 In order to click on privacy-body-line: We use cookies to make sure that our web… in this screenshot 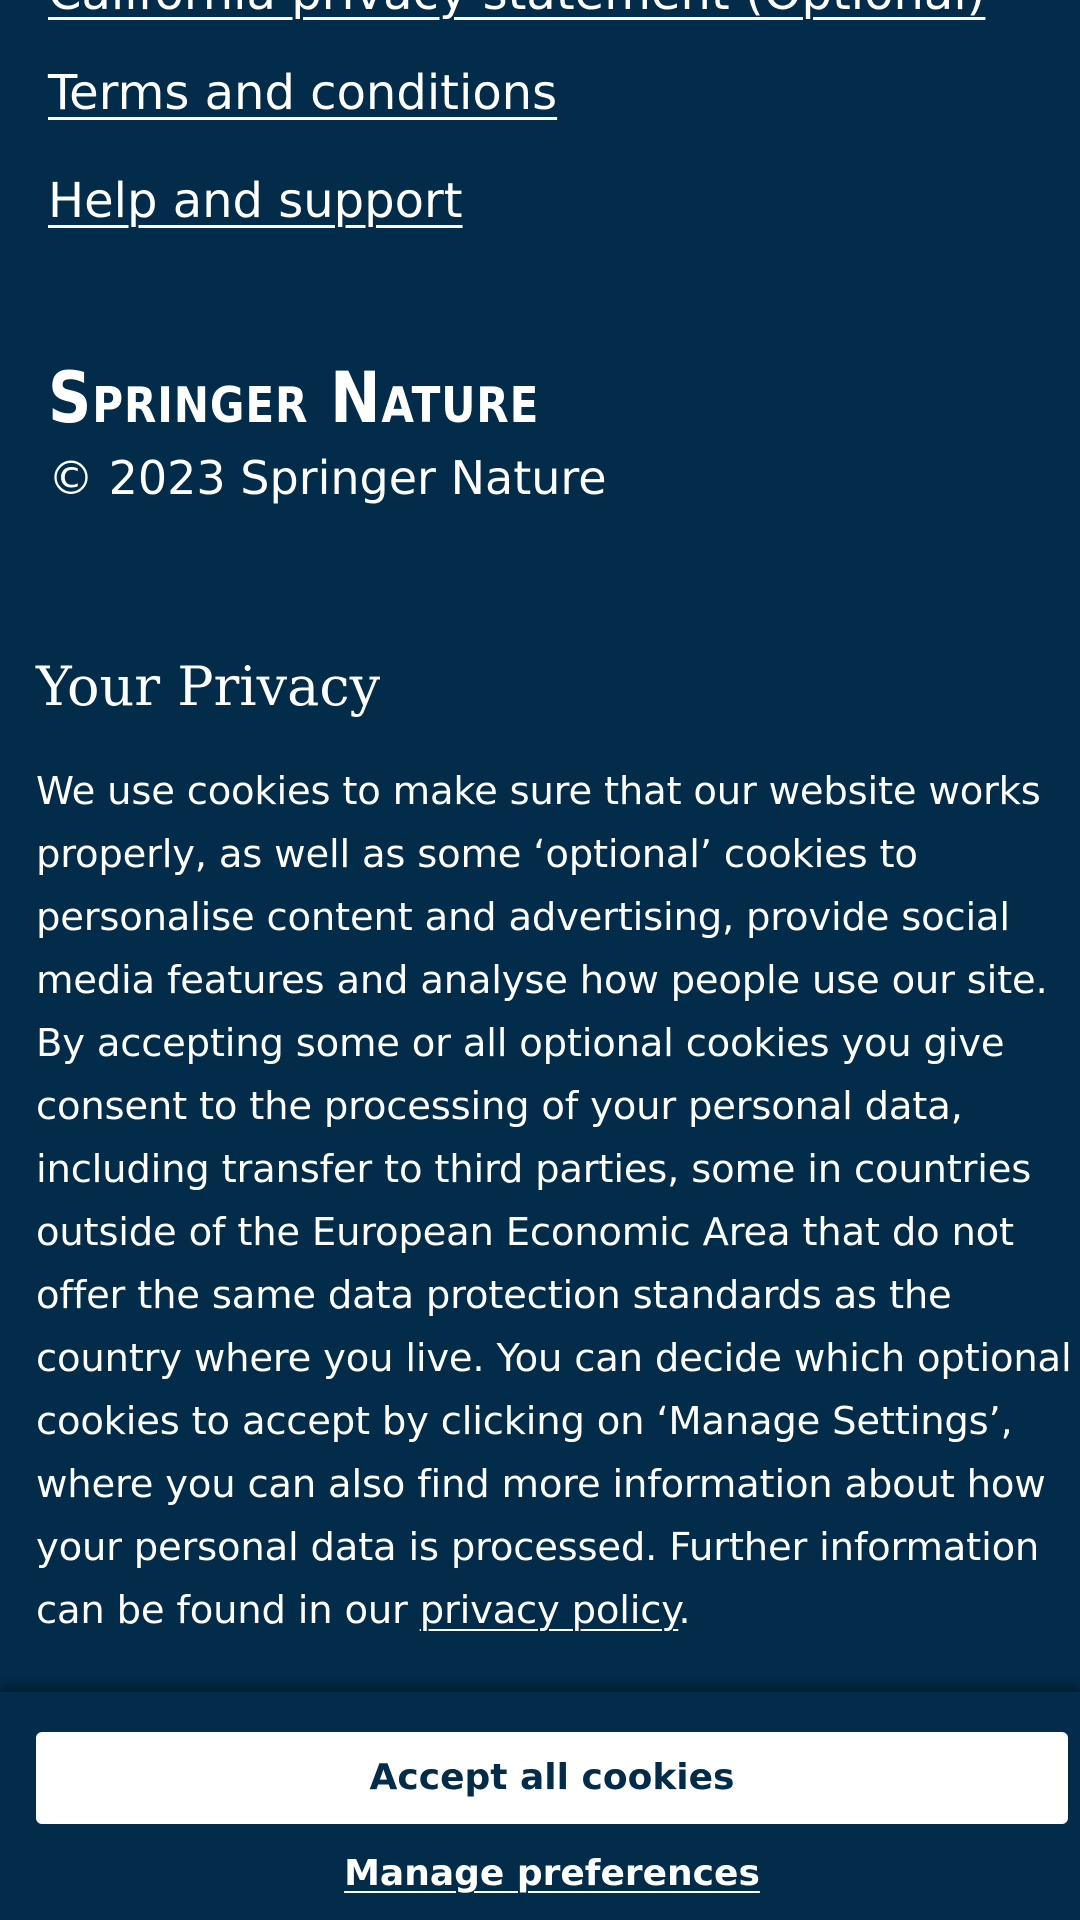, I will do `click(538, 791)`.